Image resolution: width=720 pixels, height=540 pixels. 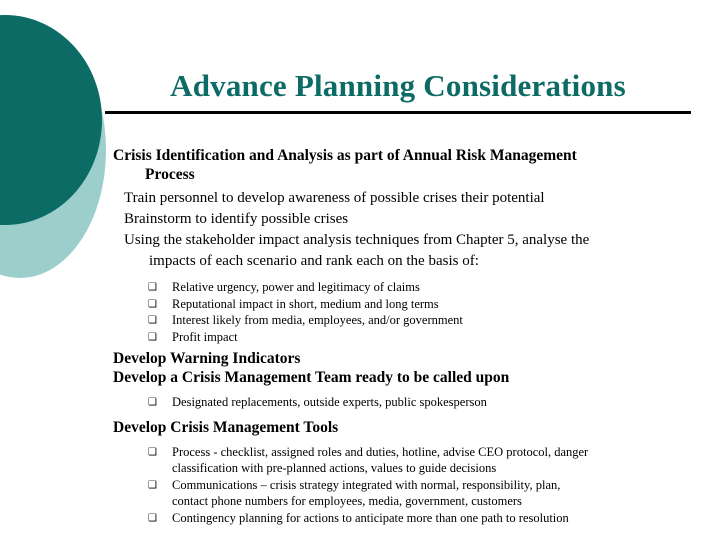 What do you see at coordinates (207, 358) in the screenshot?
I see `bullet-heading-text: Develop Warning Indicators` at bounding box center [207, 358].